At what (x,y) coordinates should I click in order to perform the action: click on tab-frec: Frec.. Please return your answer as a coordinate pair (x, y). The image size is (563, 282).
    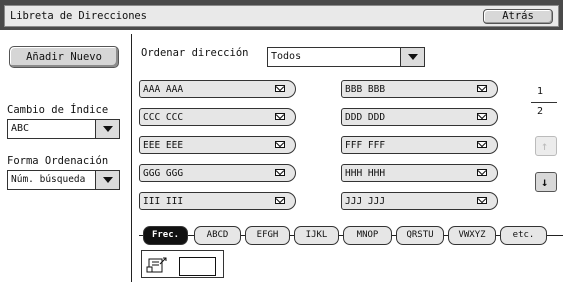
    Looking at the image, I should click on (165, 235).